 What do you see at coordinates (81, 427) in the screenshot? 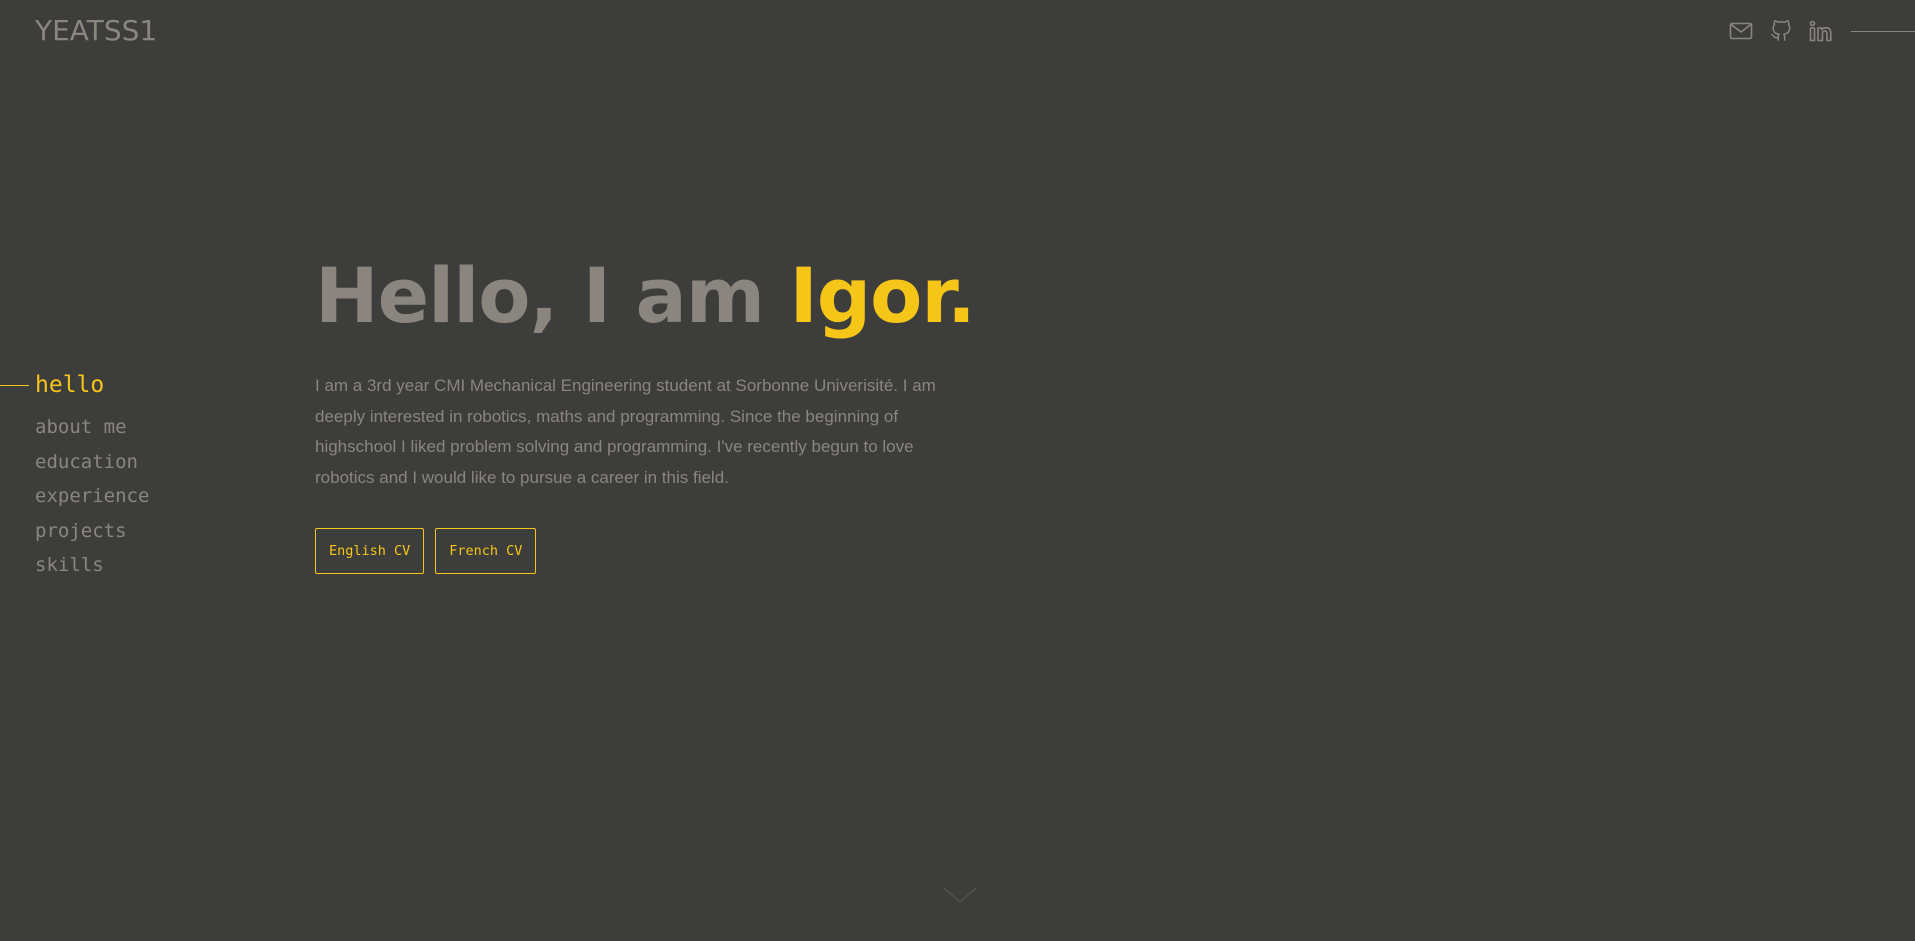
I see `nav-item-label: about me` at bounding box center [81, 427].